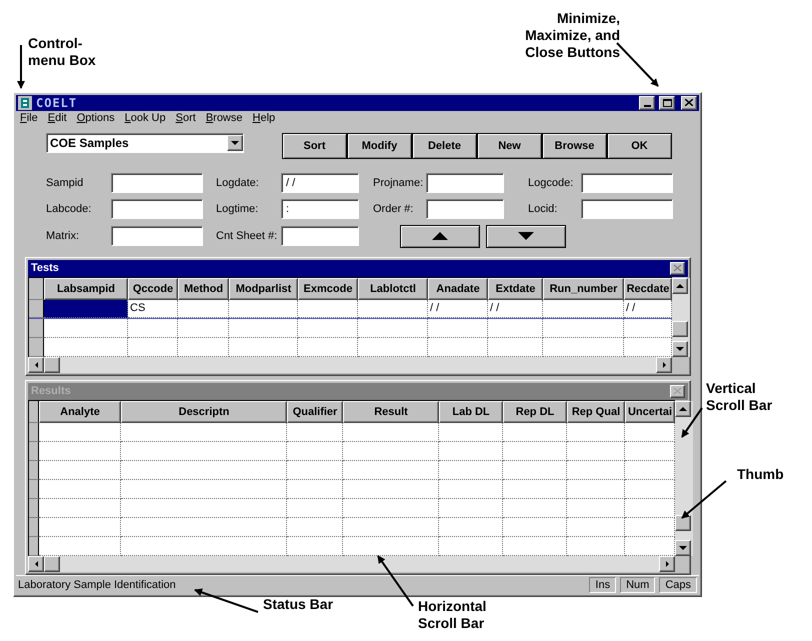 Image resolution: width=812 pixels, height=641 pixels. Describe the element at coordinates (393, 289) in the screenshot. I see `column-header: Lablotctl` at that location.